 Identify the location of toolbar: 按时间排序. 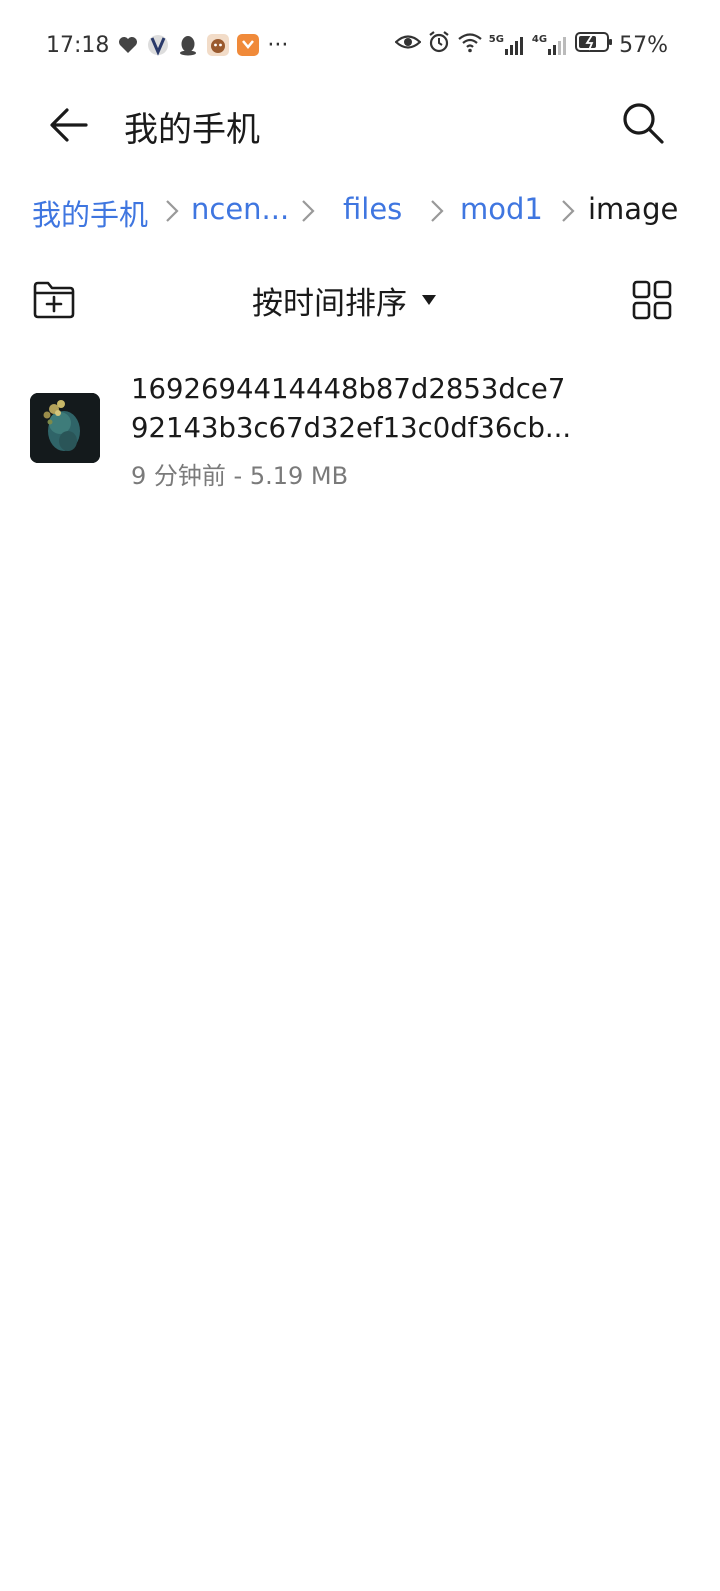
(360, 300).